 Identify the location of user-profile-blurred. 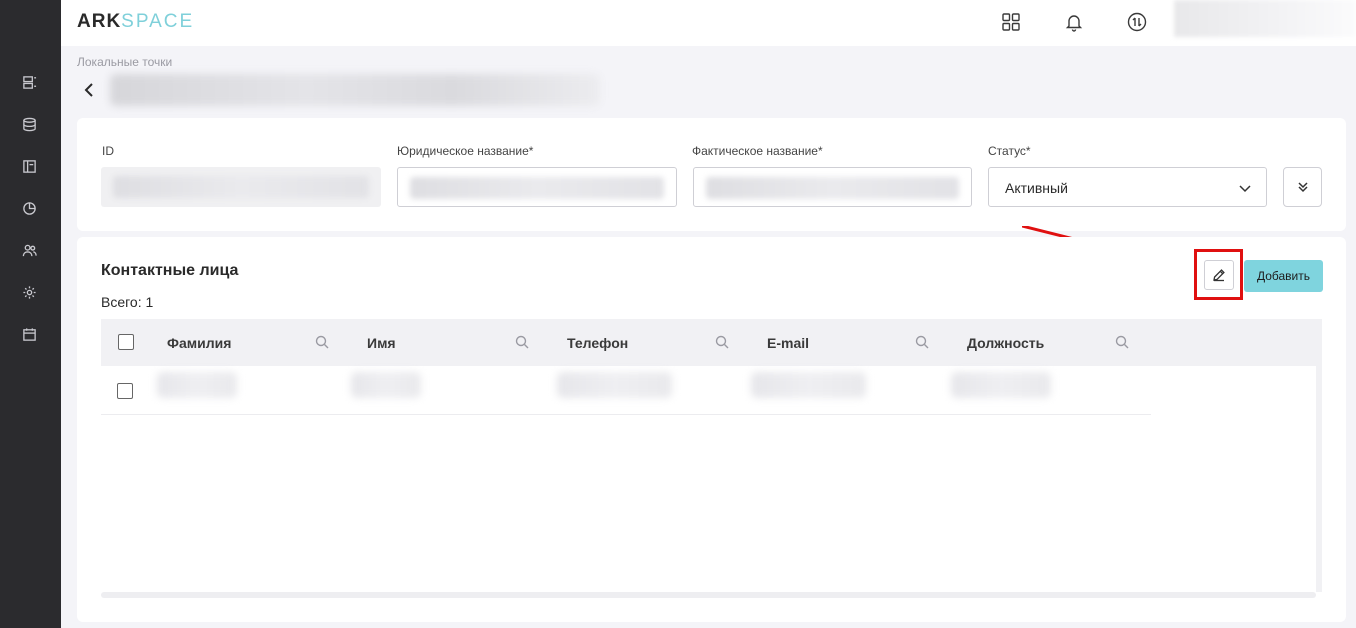
(1265, 18).